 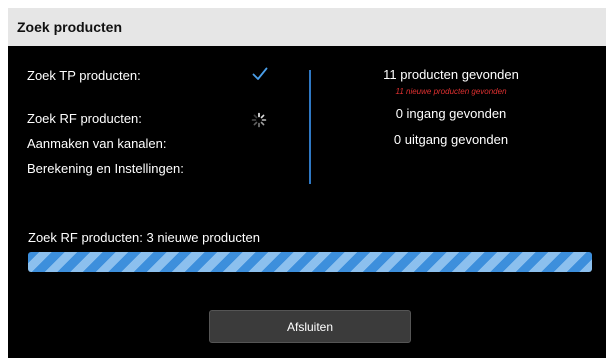 I want to click on progress-status-text: Zoek RF producten: 3 nieuwe producten, so click(x=144, y=237).